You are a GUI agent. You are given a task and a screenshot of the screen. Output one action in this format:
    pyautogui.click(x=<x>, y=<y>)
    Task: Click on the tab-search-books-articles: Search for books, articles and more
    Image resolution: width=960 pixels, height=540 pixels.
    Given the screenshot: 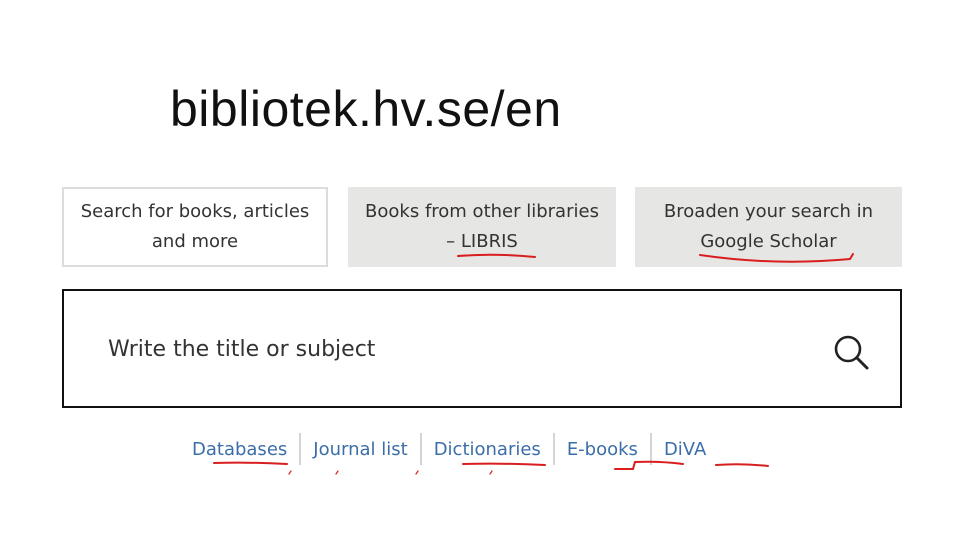 What is the action you would take?
    pyautogui.click(x=195, y=227)
    